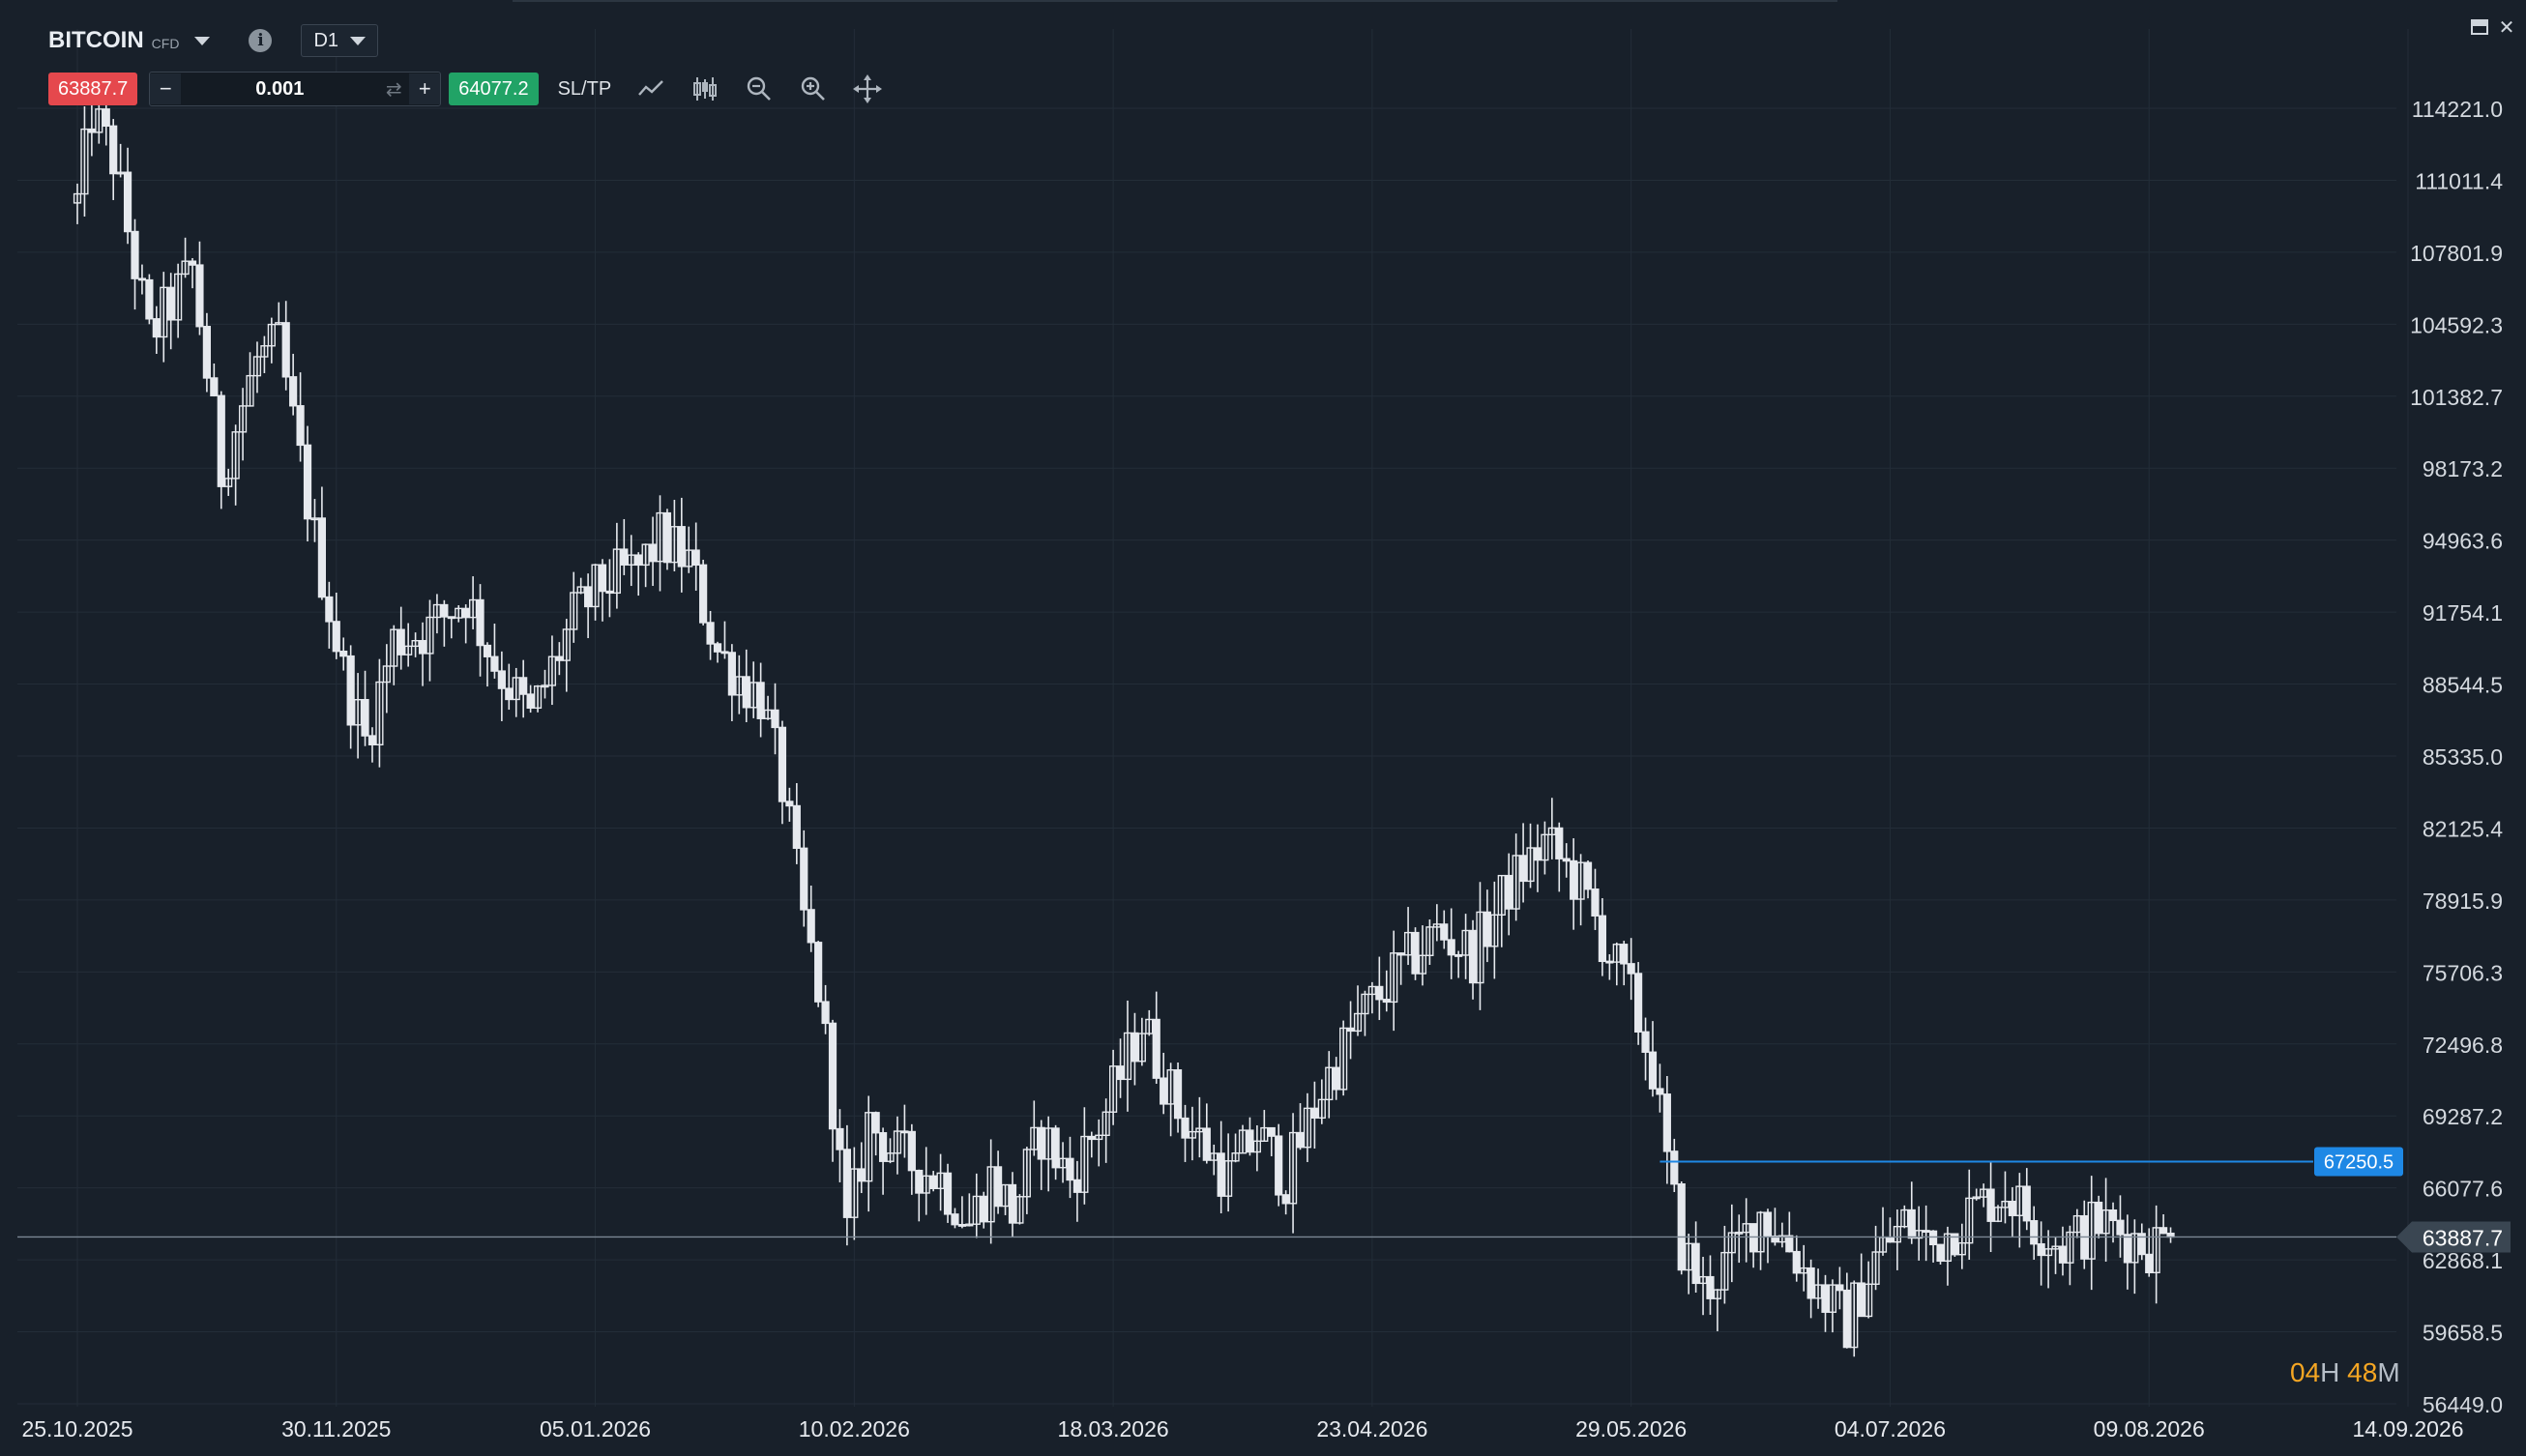  Describe the element at coordinates (425, 89) in the screenshot. I see `increase-quantity-button: +` at that location.